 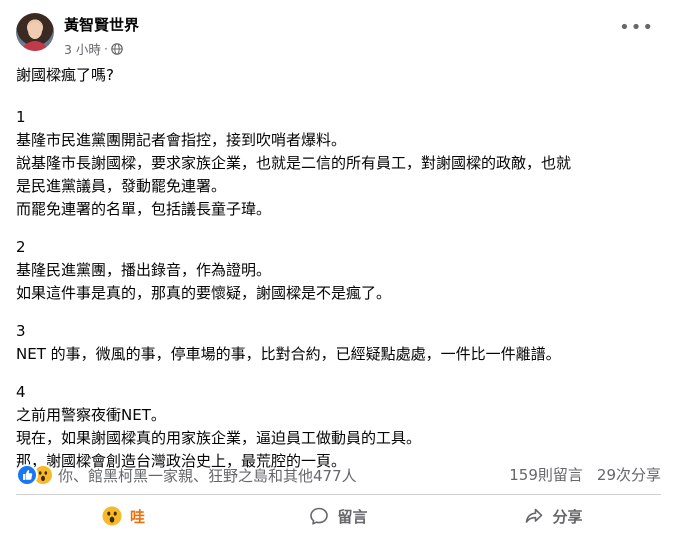 I want to click on author-avatar, so click(x=35, y=32).